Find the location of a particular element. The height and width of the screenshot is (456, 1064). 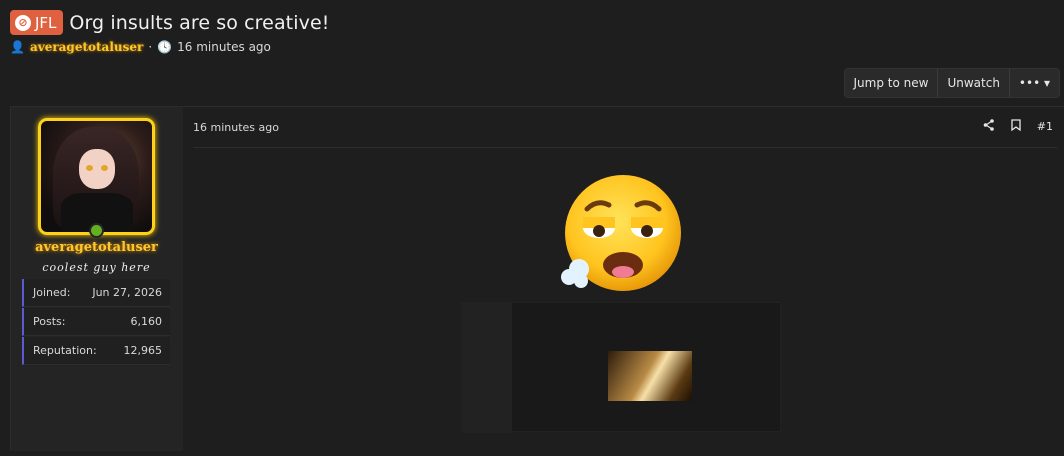

online-status-dot is located at coordinates (96, 230).